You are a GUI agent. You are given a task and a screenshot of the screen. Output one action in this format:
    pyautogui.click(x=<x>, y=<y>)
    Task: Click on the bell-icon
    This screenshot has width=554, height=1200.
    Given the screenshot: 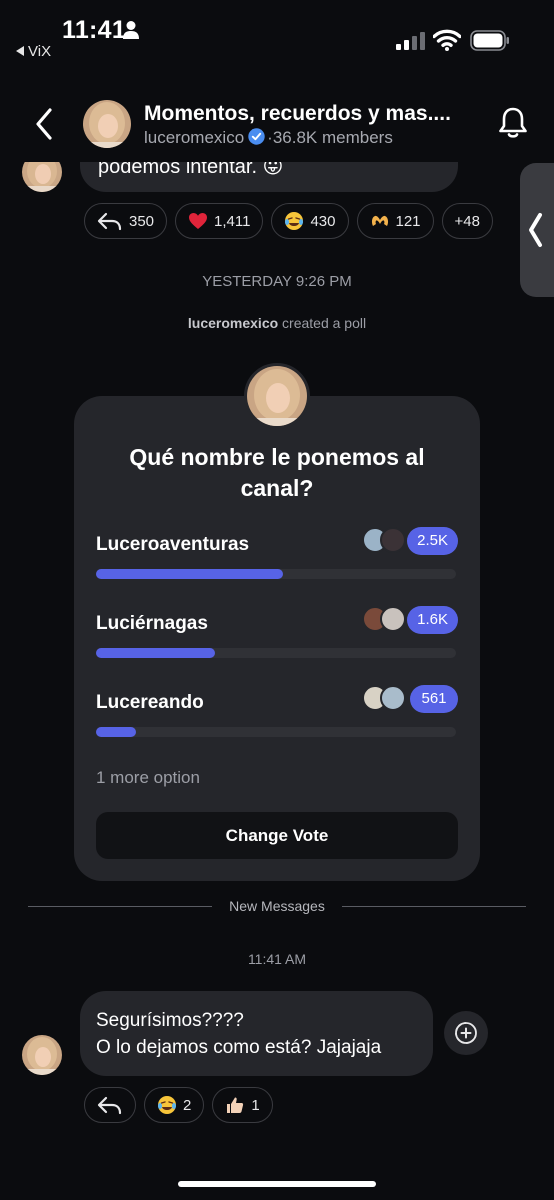 What is the action you would take?
    pyautogui.click(x=513, y=123)
    